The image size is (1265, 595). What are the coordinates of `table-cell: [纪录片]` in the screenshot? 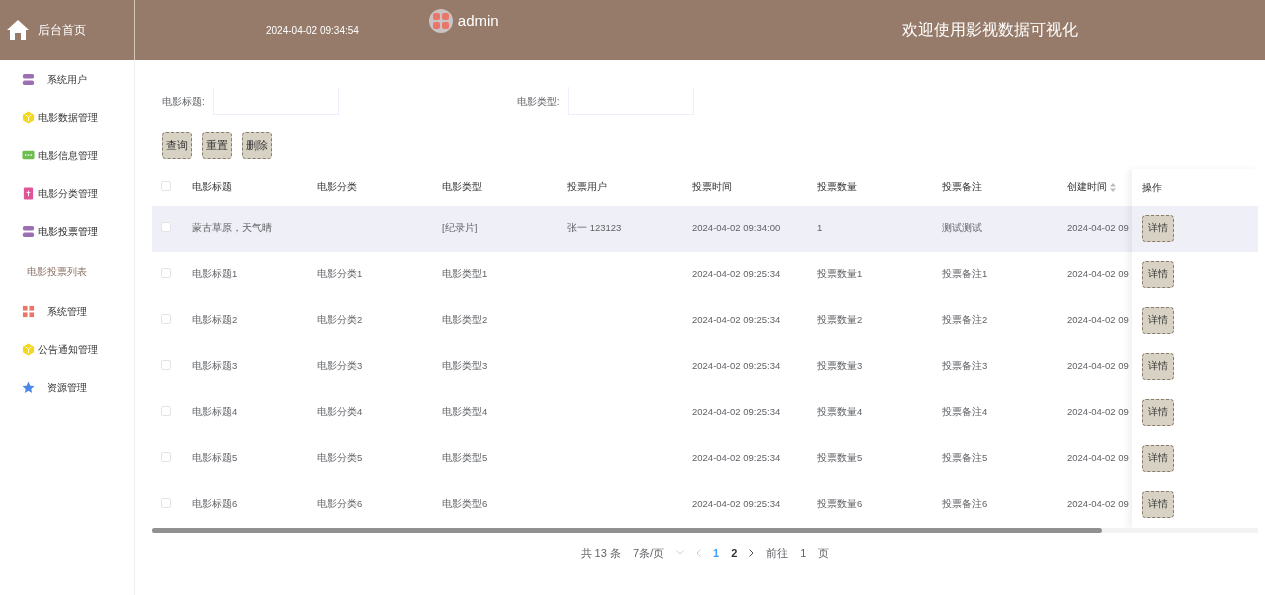 It's located at (460, 228).